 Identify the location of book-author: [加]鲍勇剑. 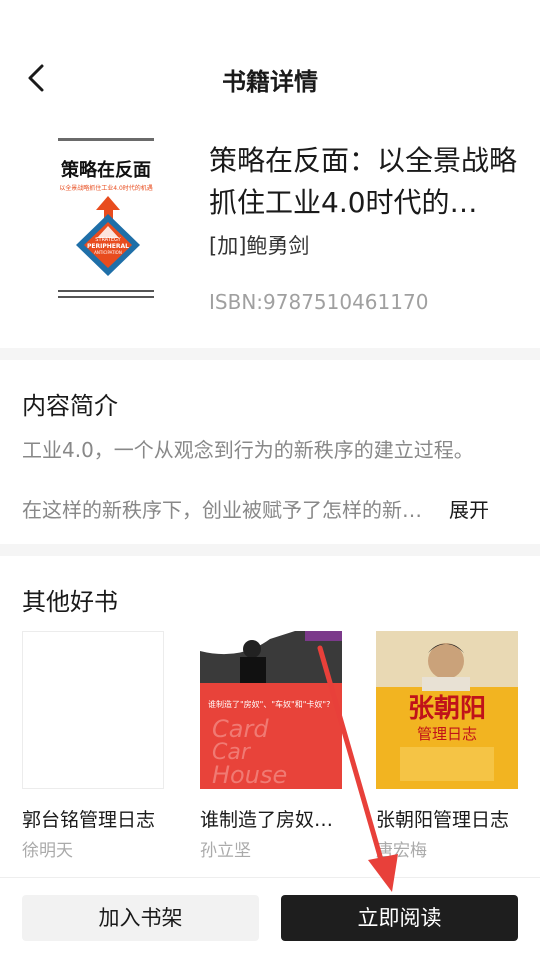
(259, 246).